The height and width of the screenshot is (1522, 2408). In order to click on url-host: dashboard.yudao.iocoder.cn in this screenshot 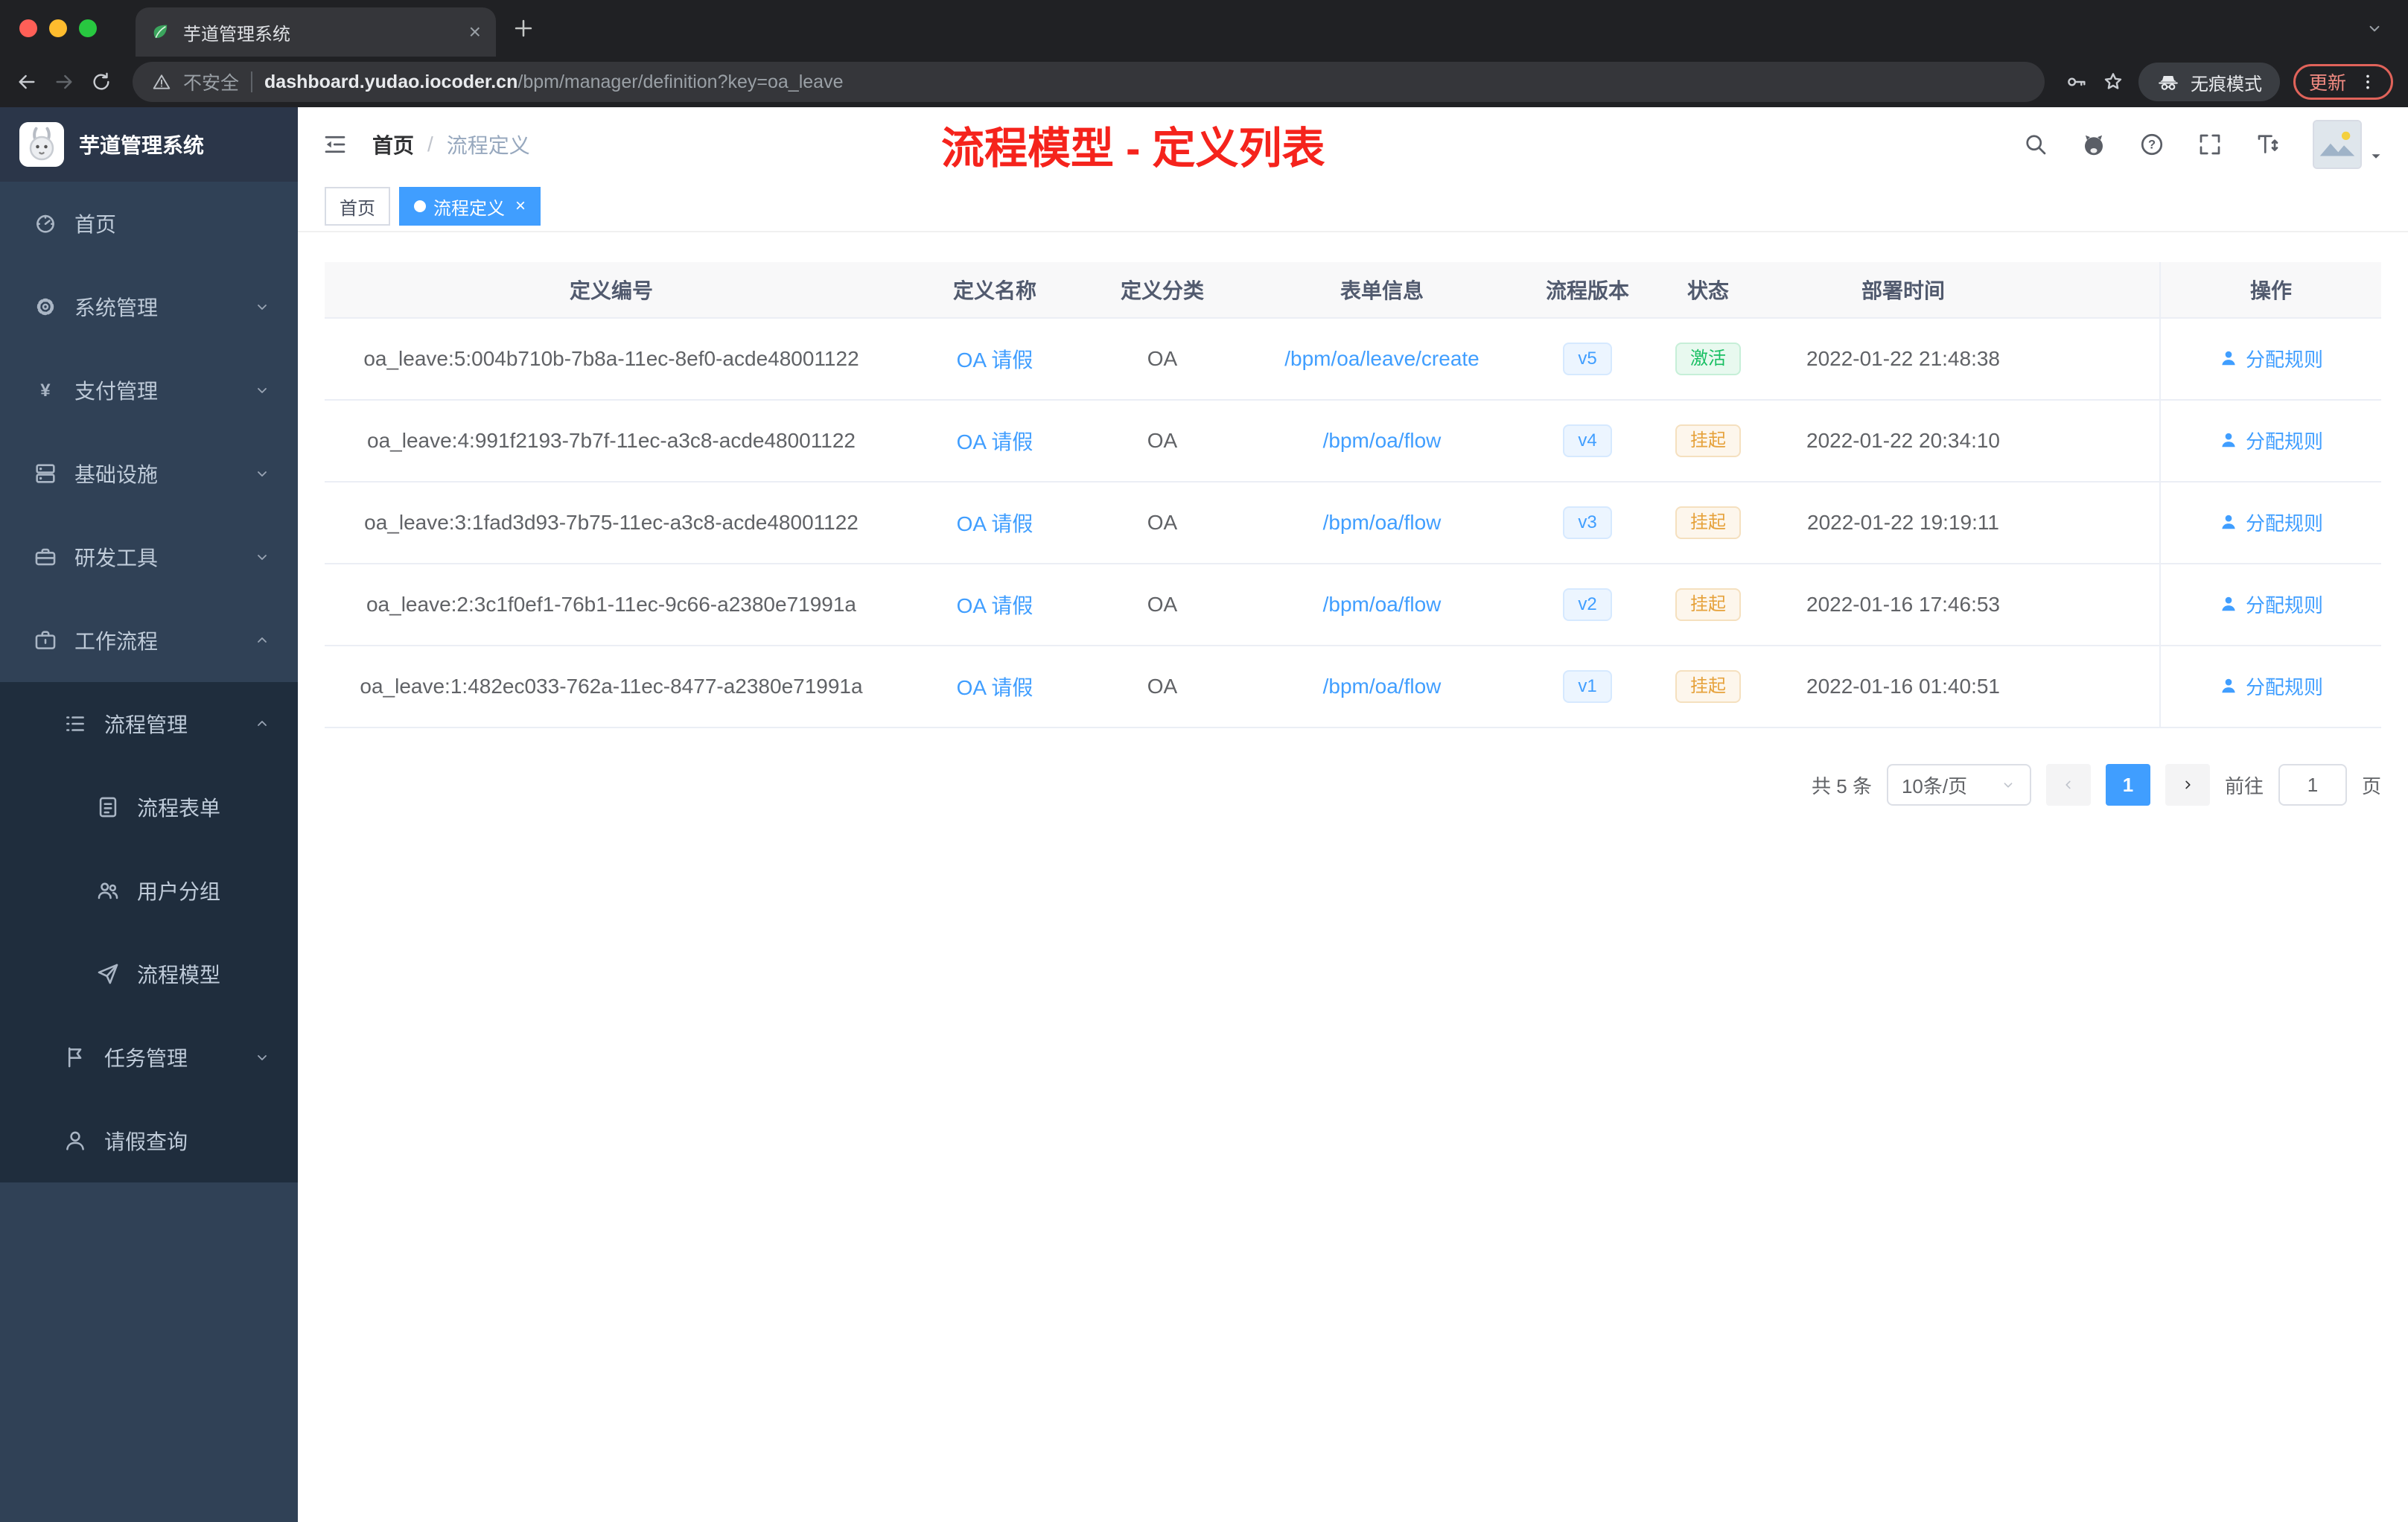, I will do `click(391, 81)`.